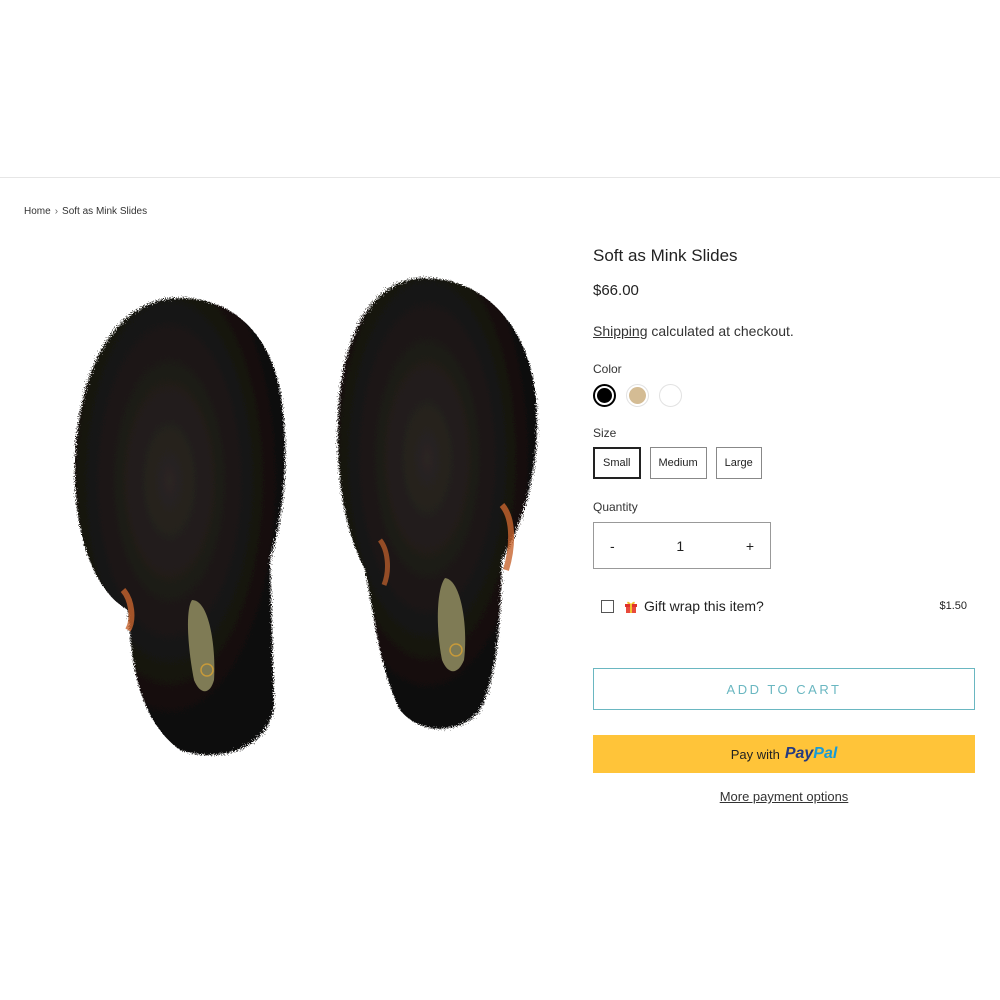 Image resolution: width=1000 pixels, height=1000 pixels. Describe the element at coordinates (784, 796) in the screenshot. I see `more-payment-options-link: More payment options` at that location.